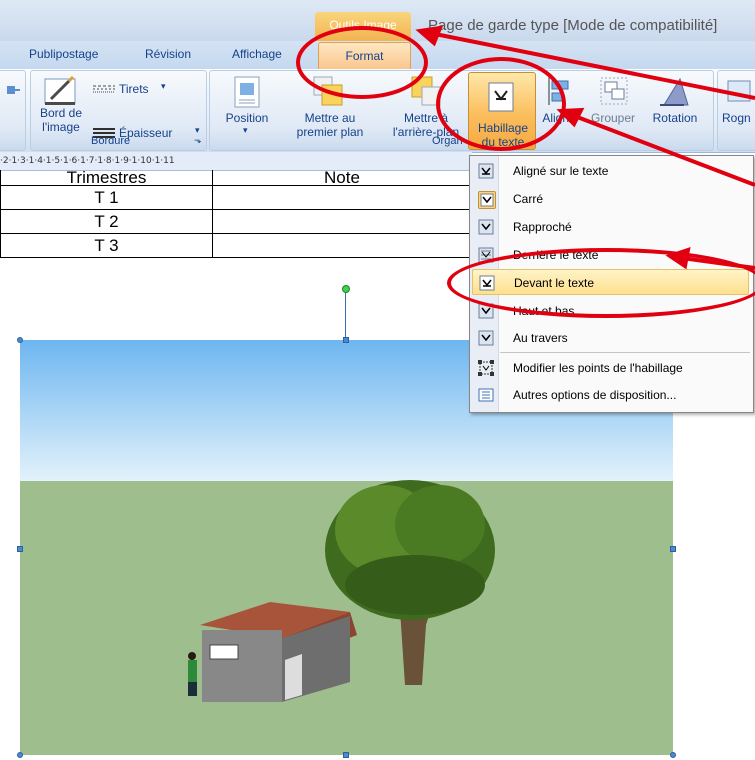 The image size is (755, 760). I want to click on tirets-button: Tirets ▾, so click(148, 89).